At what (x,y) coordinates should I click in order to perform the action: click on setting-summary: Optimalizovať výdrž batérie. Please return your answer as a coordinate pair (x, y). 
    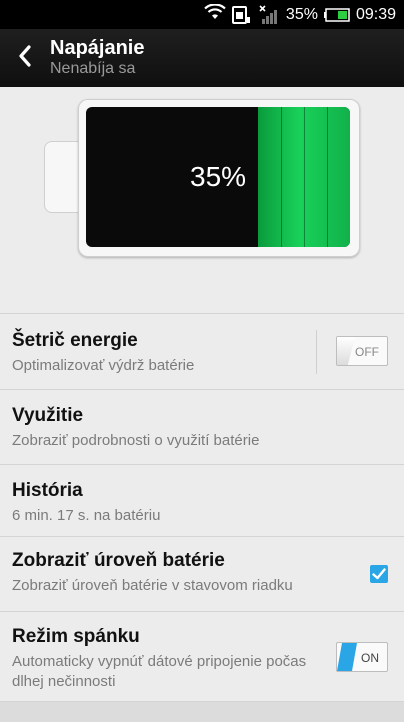
    Looking at the image, I should click on (103, 365).